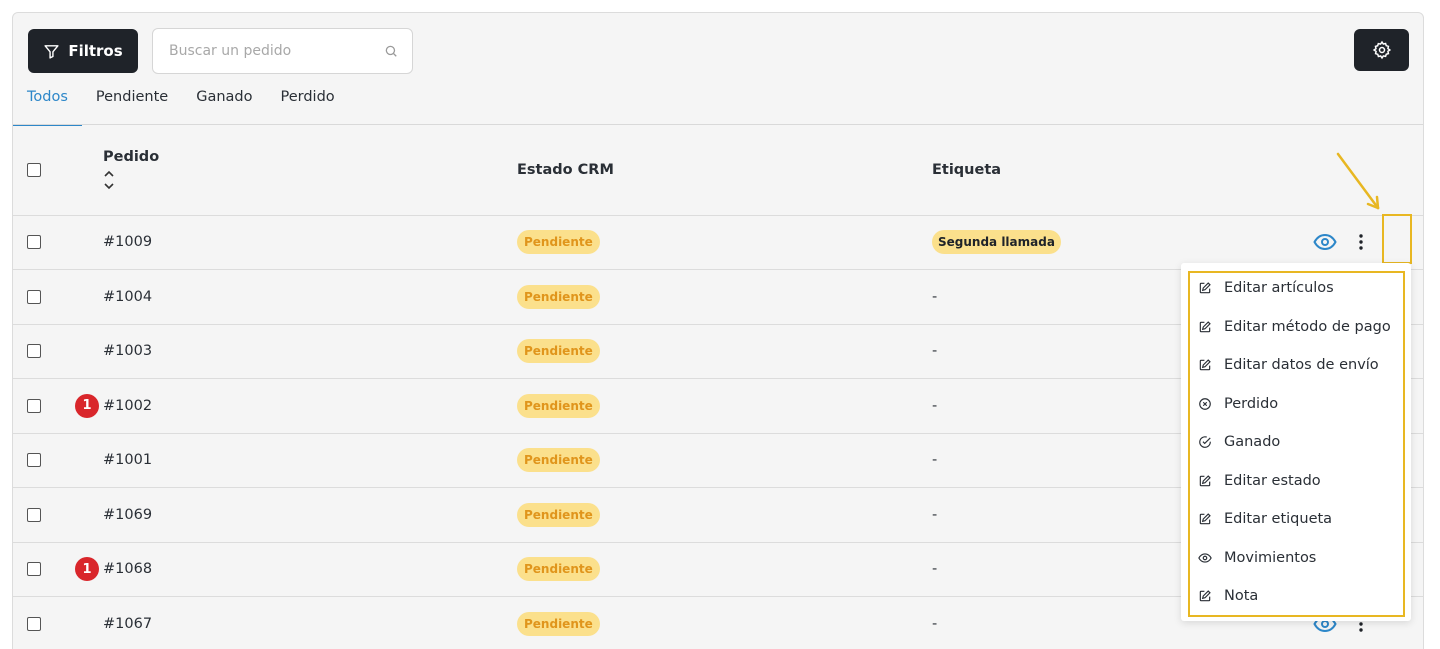 Image resolution: width=1440 pixels, height=649 pixels. I want to click on order-id: #1001, so click(310, 460).